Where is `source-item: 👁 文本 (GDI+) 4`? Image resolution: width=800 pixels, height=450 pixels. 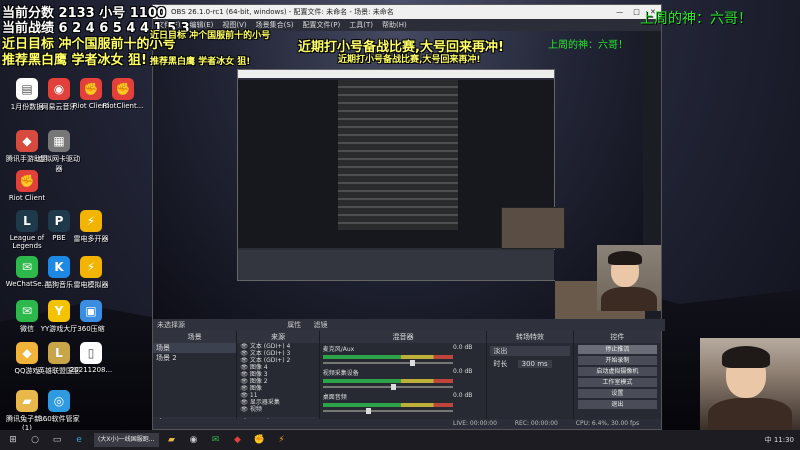
source-item: 👁 文本 (GDI+) 4 is located at coordinates (277, 346).